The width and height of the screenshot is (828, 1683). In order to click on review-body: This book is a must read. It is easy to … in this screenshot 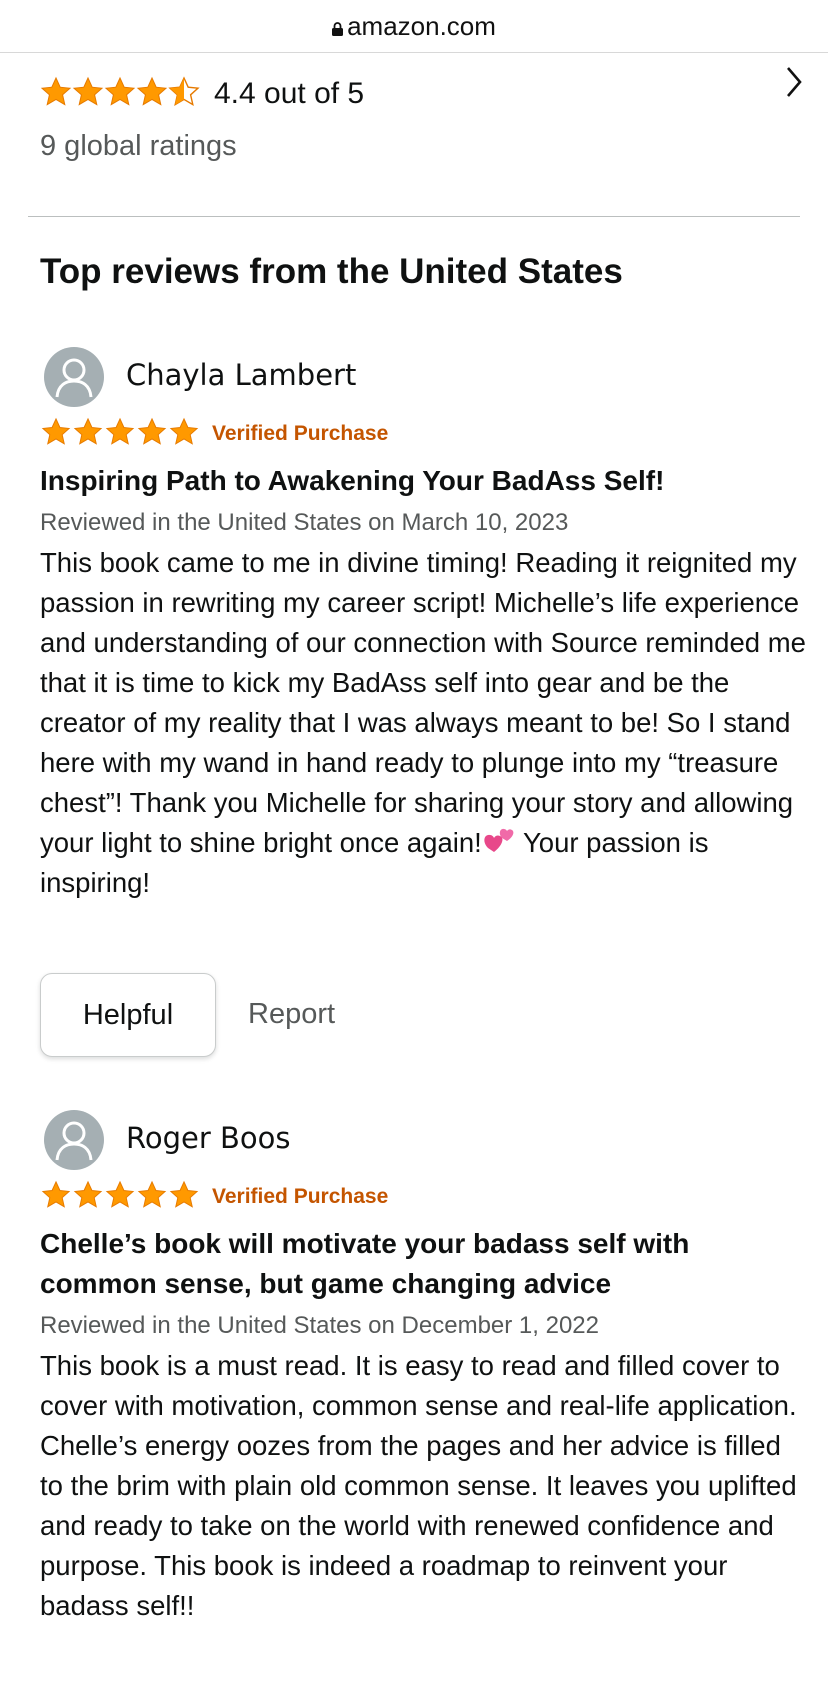, I will do `click(418, 1485)`.